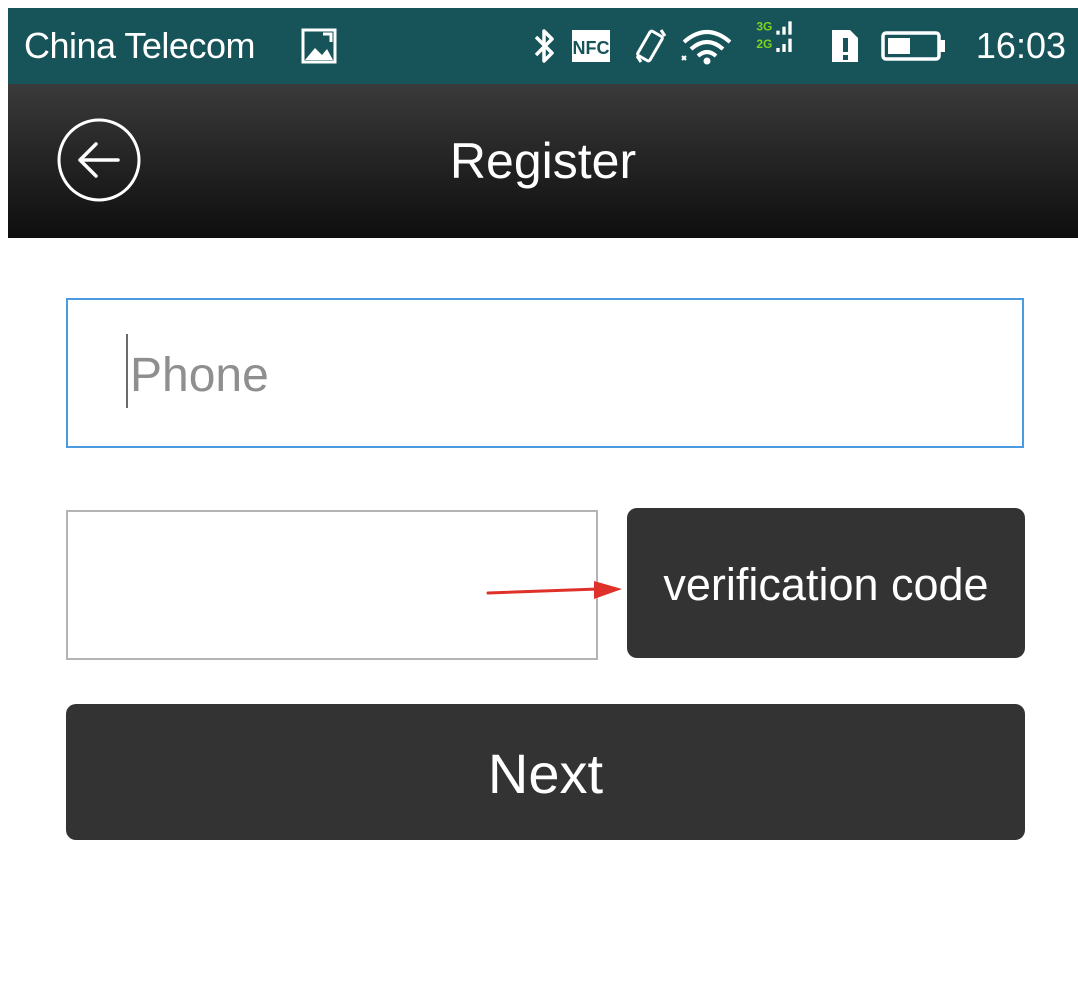 Image resolution: width=1078 pixels, height=1002 pixels. I want to click on signal-icon: 3G 2G, so click(774, 36).